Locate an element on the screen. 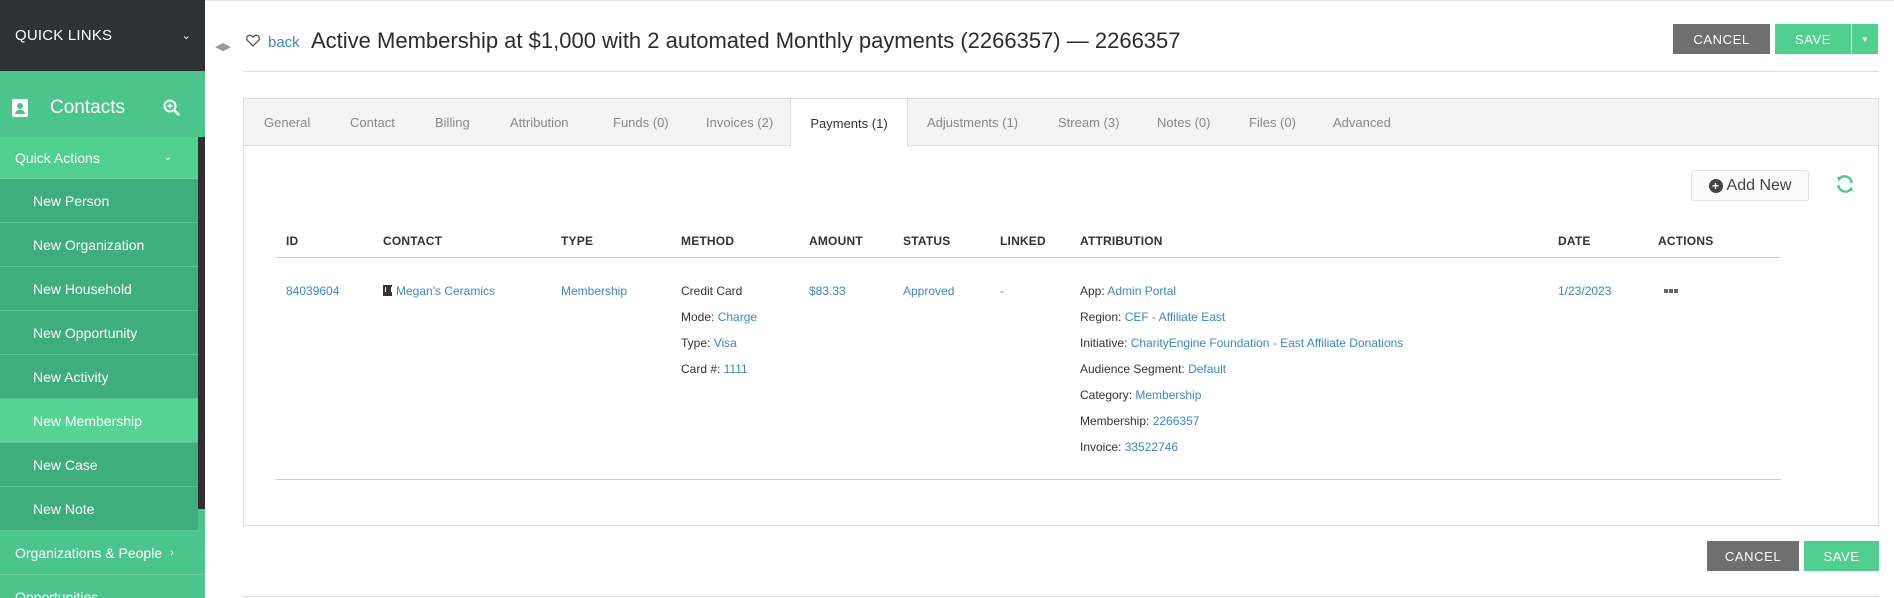  column-header-method: METHOD is located at coordinates (707, 241).